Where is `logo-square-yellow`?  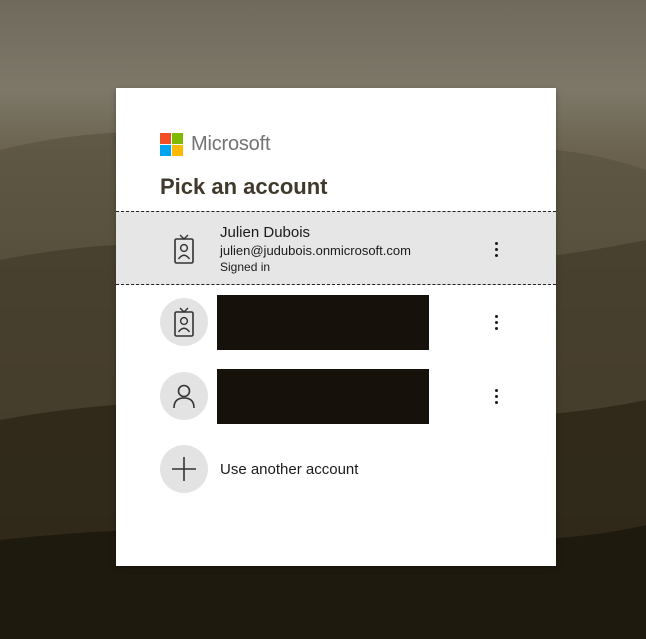 logo-square-yellow is located at coordinates (177, 150).